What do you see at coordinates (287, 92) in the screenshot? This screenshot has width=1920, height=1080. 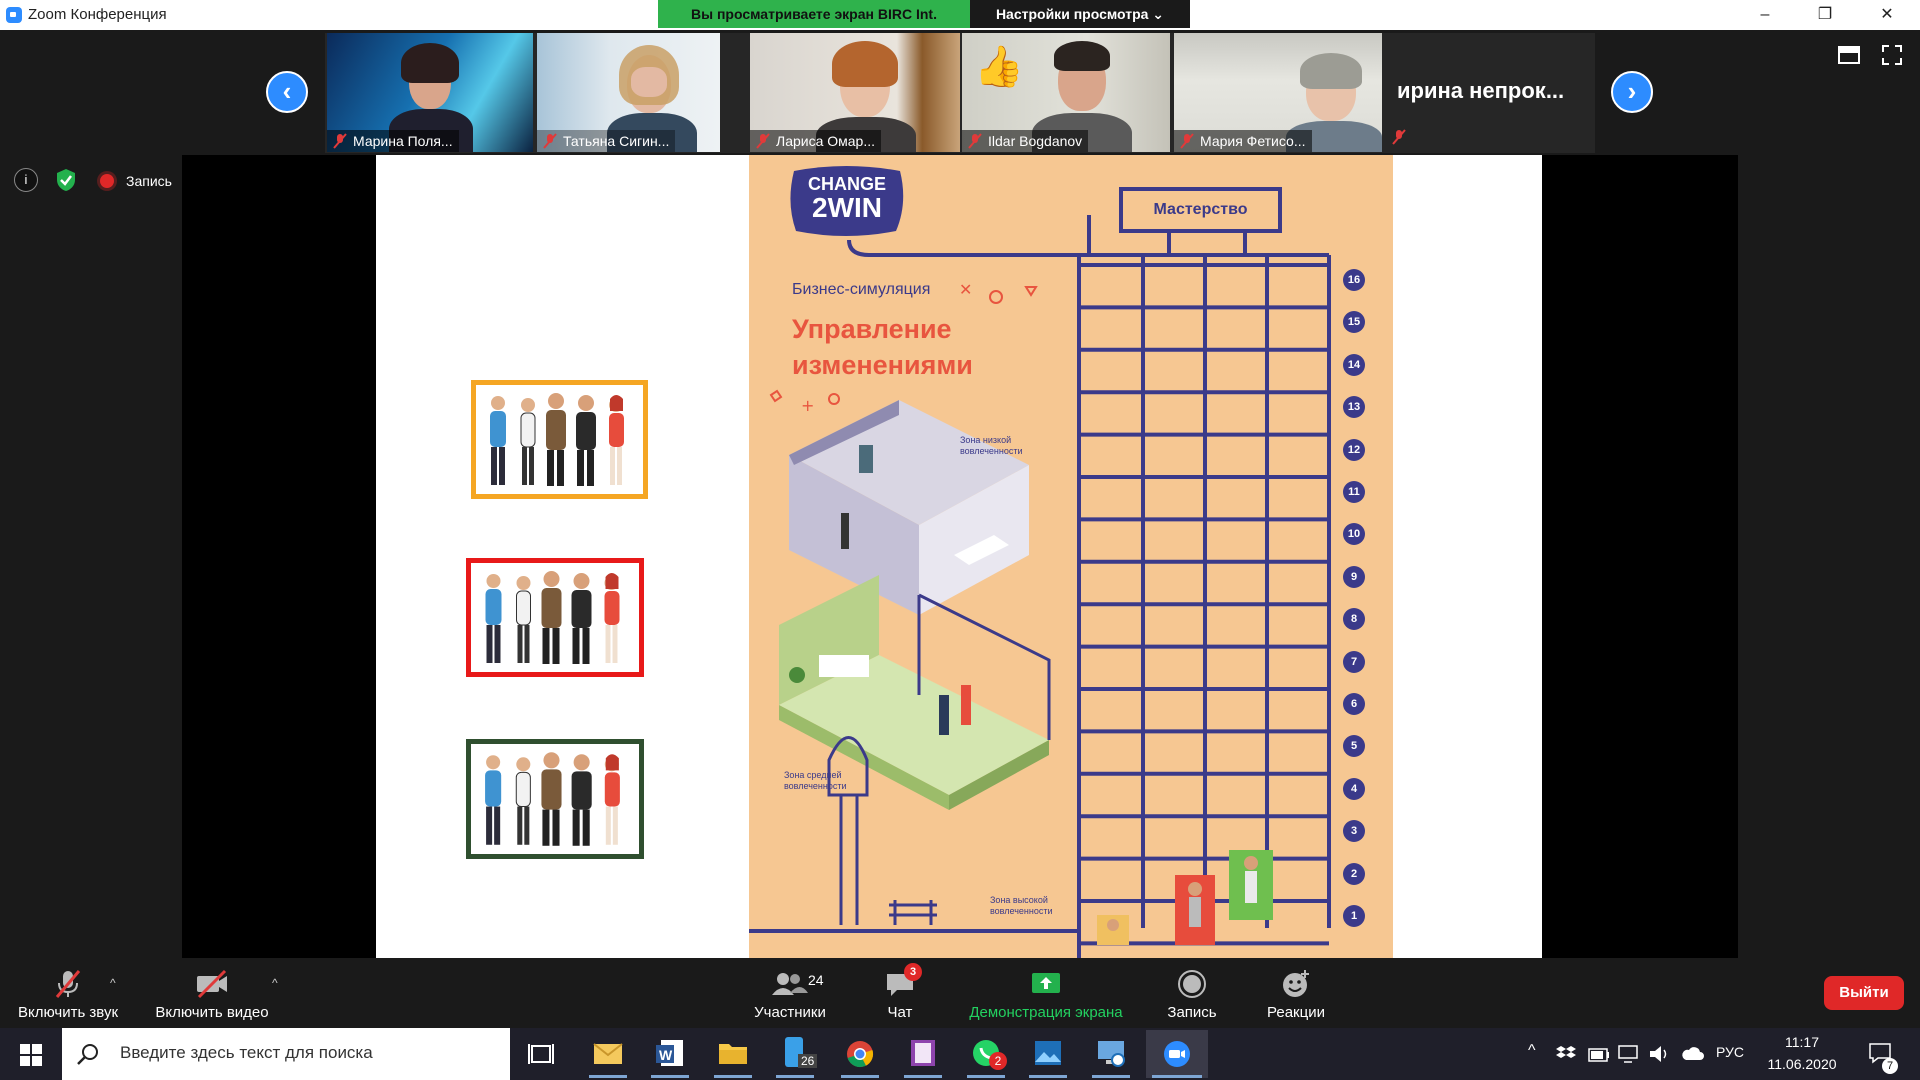 I see `prev-page-arrow-icon: ‹` at bounding box center [287, 92].